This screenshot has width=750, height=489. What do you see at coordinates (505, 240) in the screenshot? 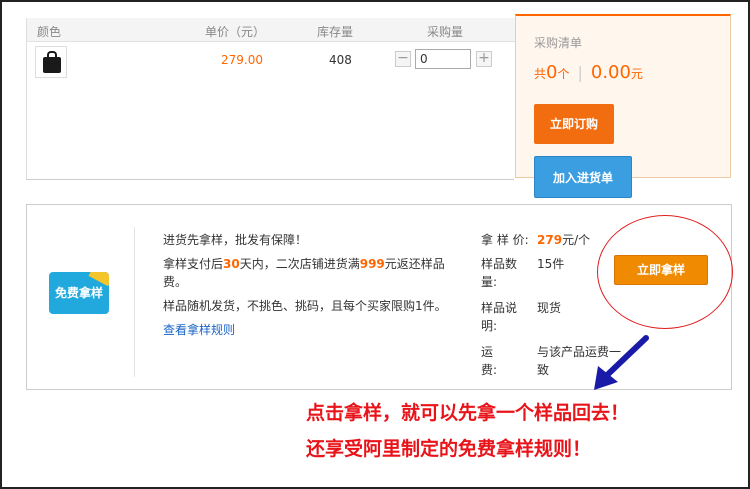
I see `sample-price-label: 拿 样 价:` at bounding box center [505, 240].